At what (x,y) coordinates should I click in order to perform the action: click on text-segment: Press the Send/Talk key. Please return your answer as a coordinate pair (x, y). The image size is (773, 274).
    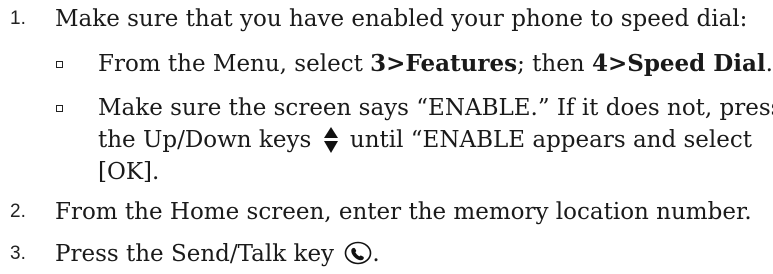
    Looking at the image, I should click on (195, 254).